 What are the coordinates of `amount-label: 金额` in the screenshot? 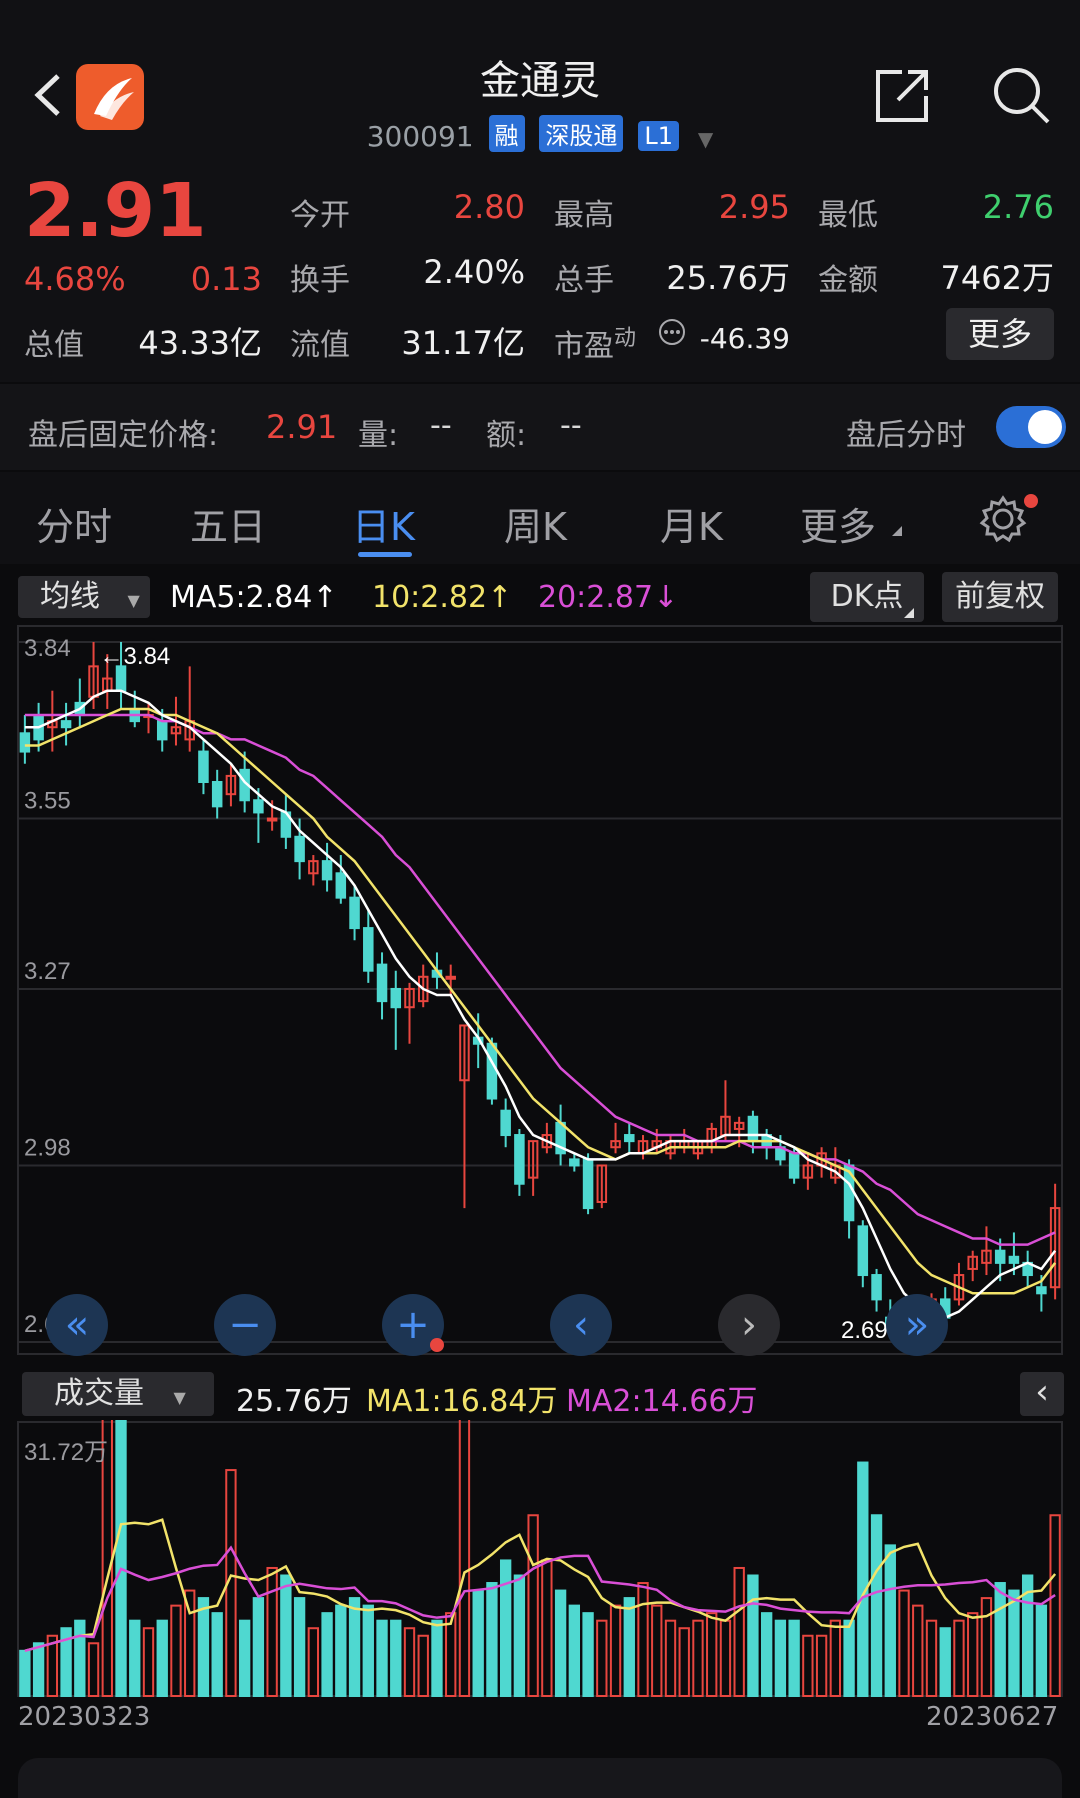 It's located at (848, 280).